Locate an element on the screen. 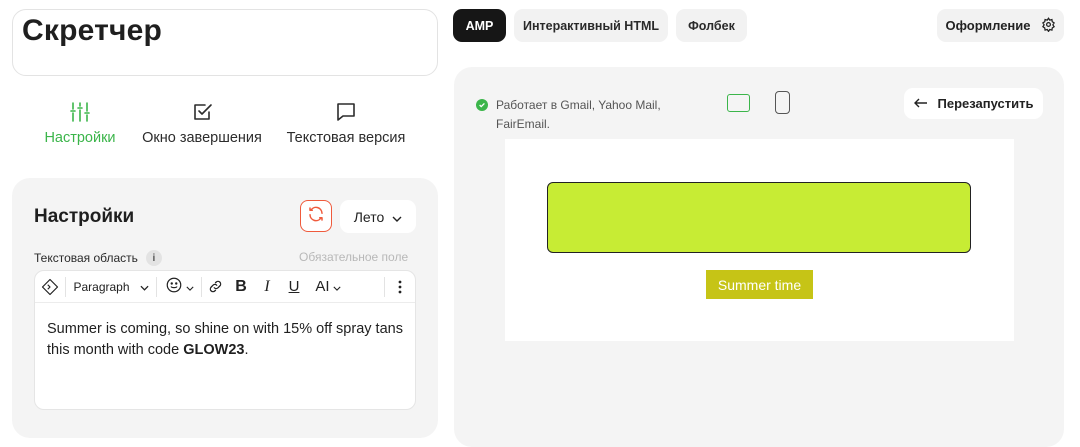  email-cta-button: Summer time is located at coordinates (759, 284).